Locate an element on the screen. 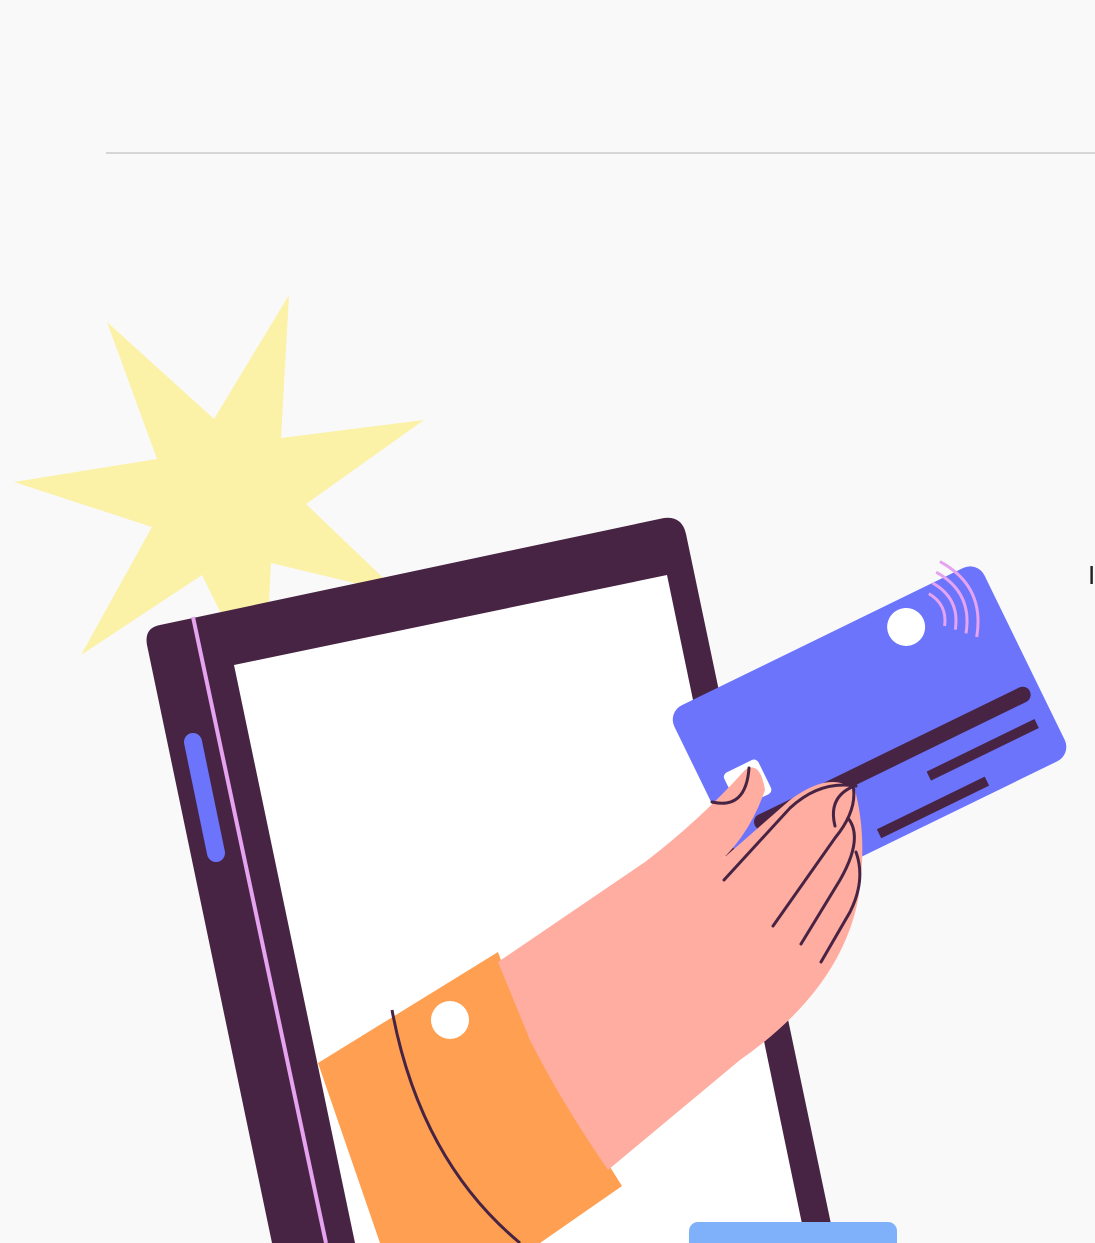 The image size is (1095, 1243). edge-text: I is located at coordinates (1091, 575).